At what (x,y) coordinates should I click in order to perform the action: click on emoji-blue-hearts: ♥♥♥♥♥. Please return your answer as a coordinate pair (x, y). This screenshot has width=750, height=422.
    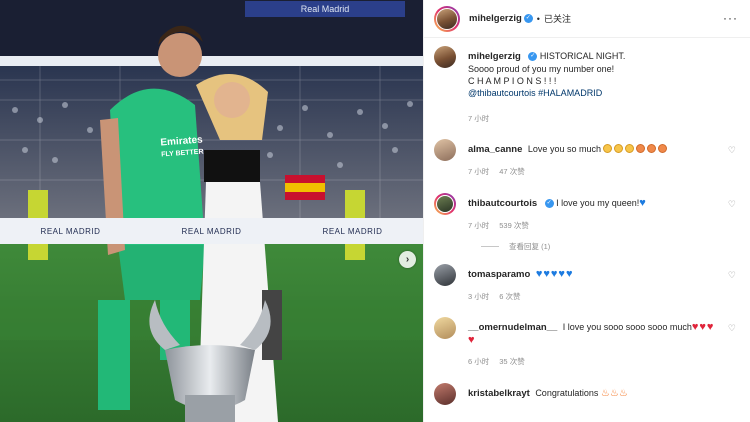
    Looking at the image, I should click on (554, 274).